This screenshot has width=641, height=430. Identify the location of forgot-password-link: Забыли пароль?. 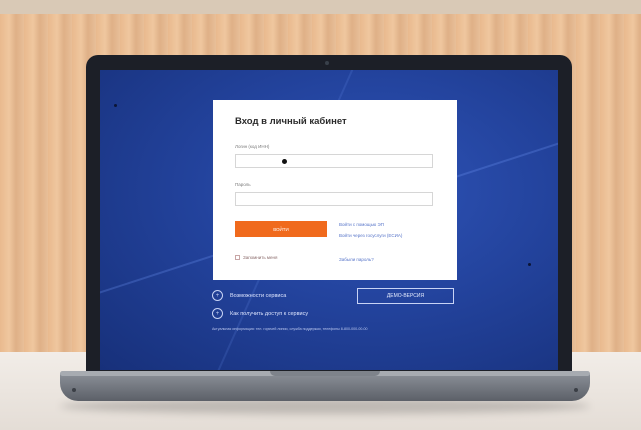
(356, 259).